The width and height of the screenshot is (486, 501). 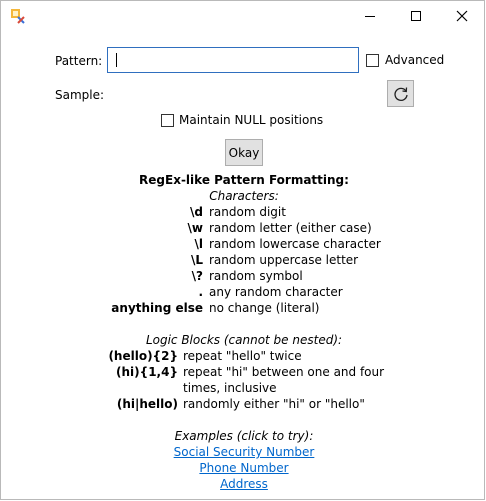 What do you see at coordinates (80, 95) in the screenshot?
I see `sample-label: Sample:` at bounding box center [80, 95].